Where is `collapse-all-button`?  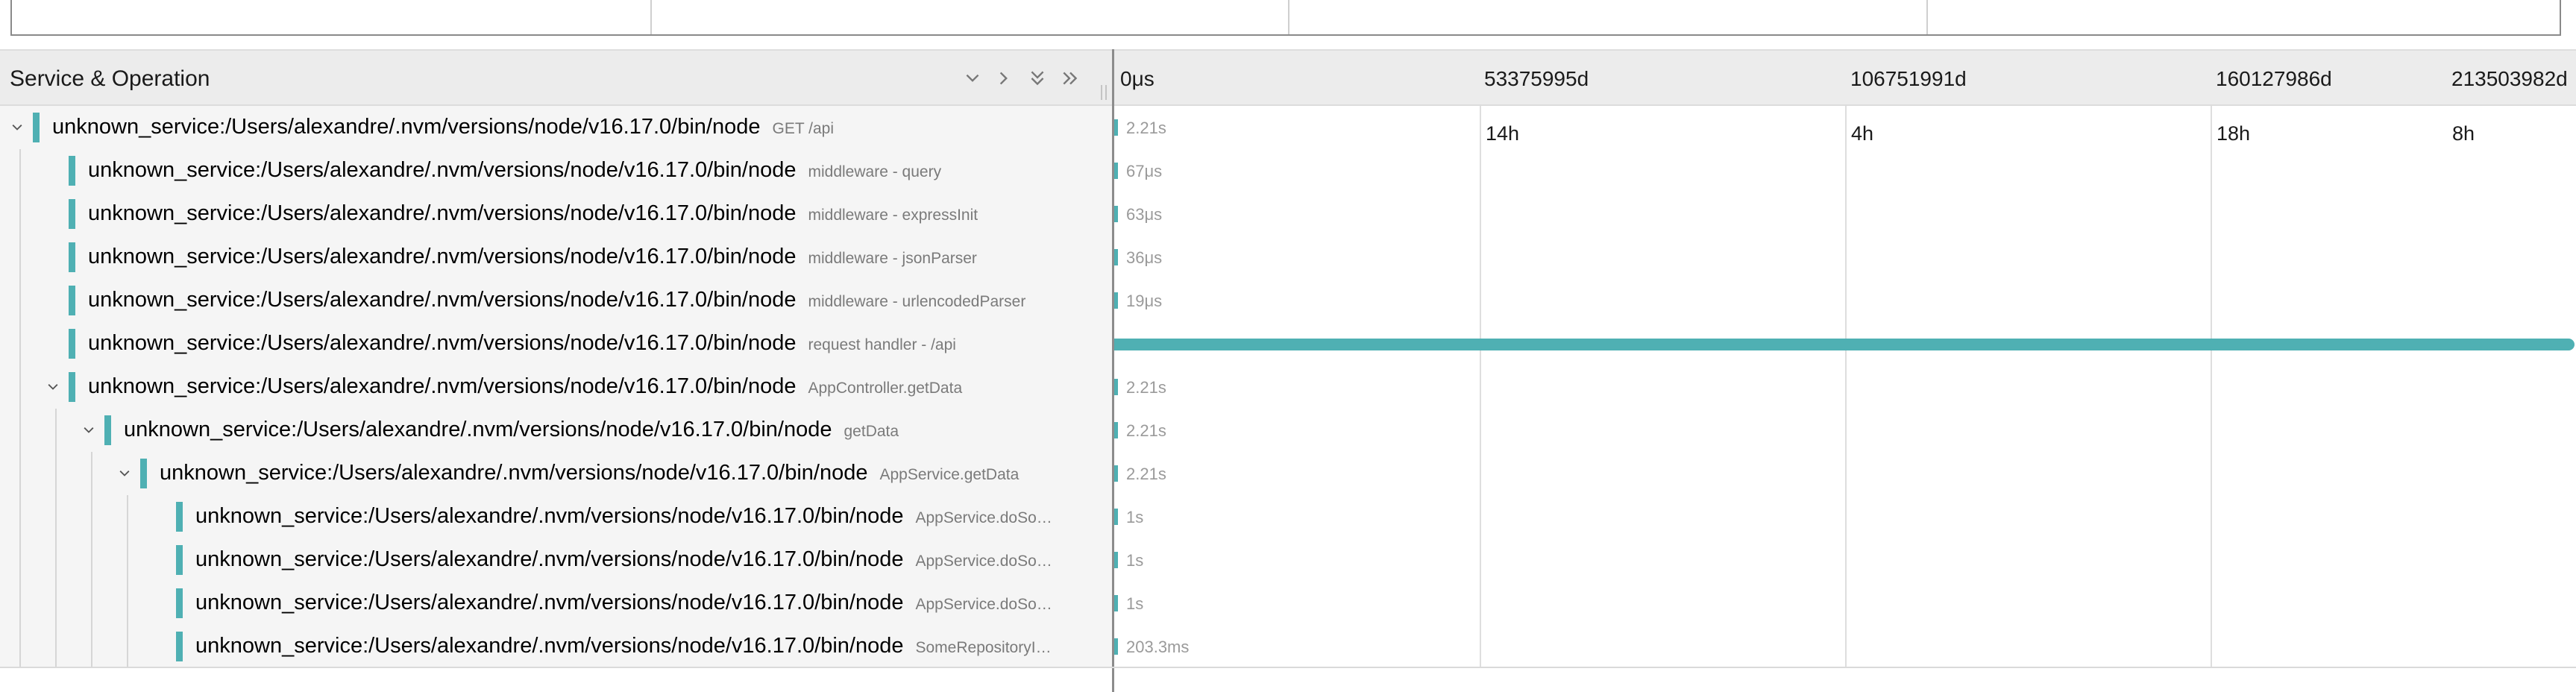
collapse-all-button is located at coordinates (1037, 78).